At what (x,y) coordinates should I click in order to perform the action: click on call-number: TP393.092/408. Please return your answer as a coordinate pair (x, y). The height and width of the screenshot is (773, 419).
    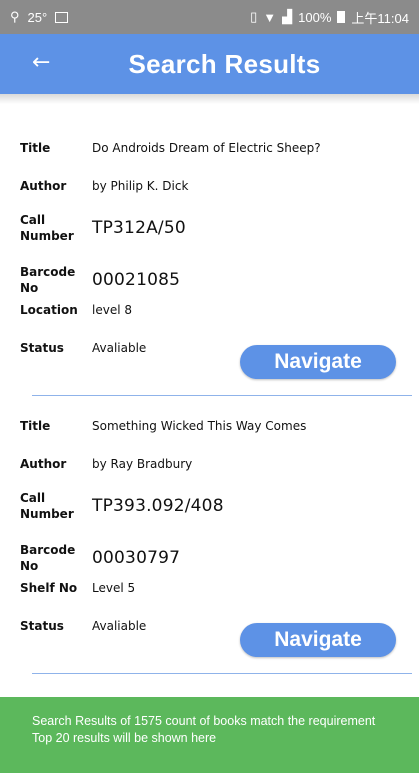
    Looking at the image, I should click on (158, 506).